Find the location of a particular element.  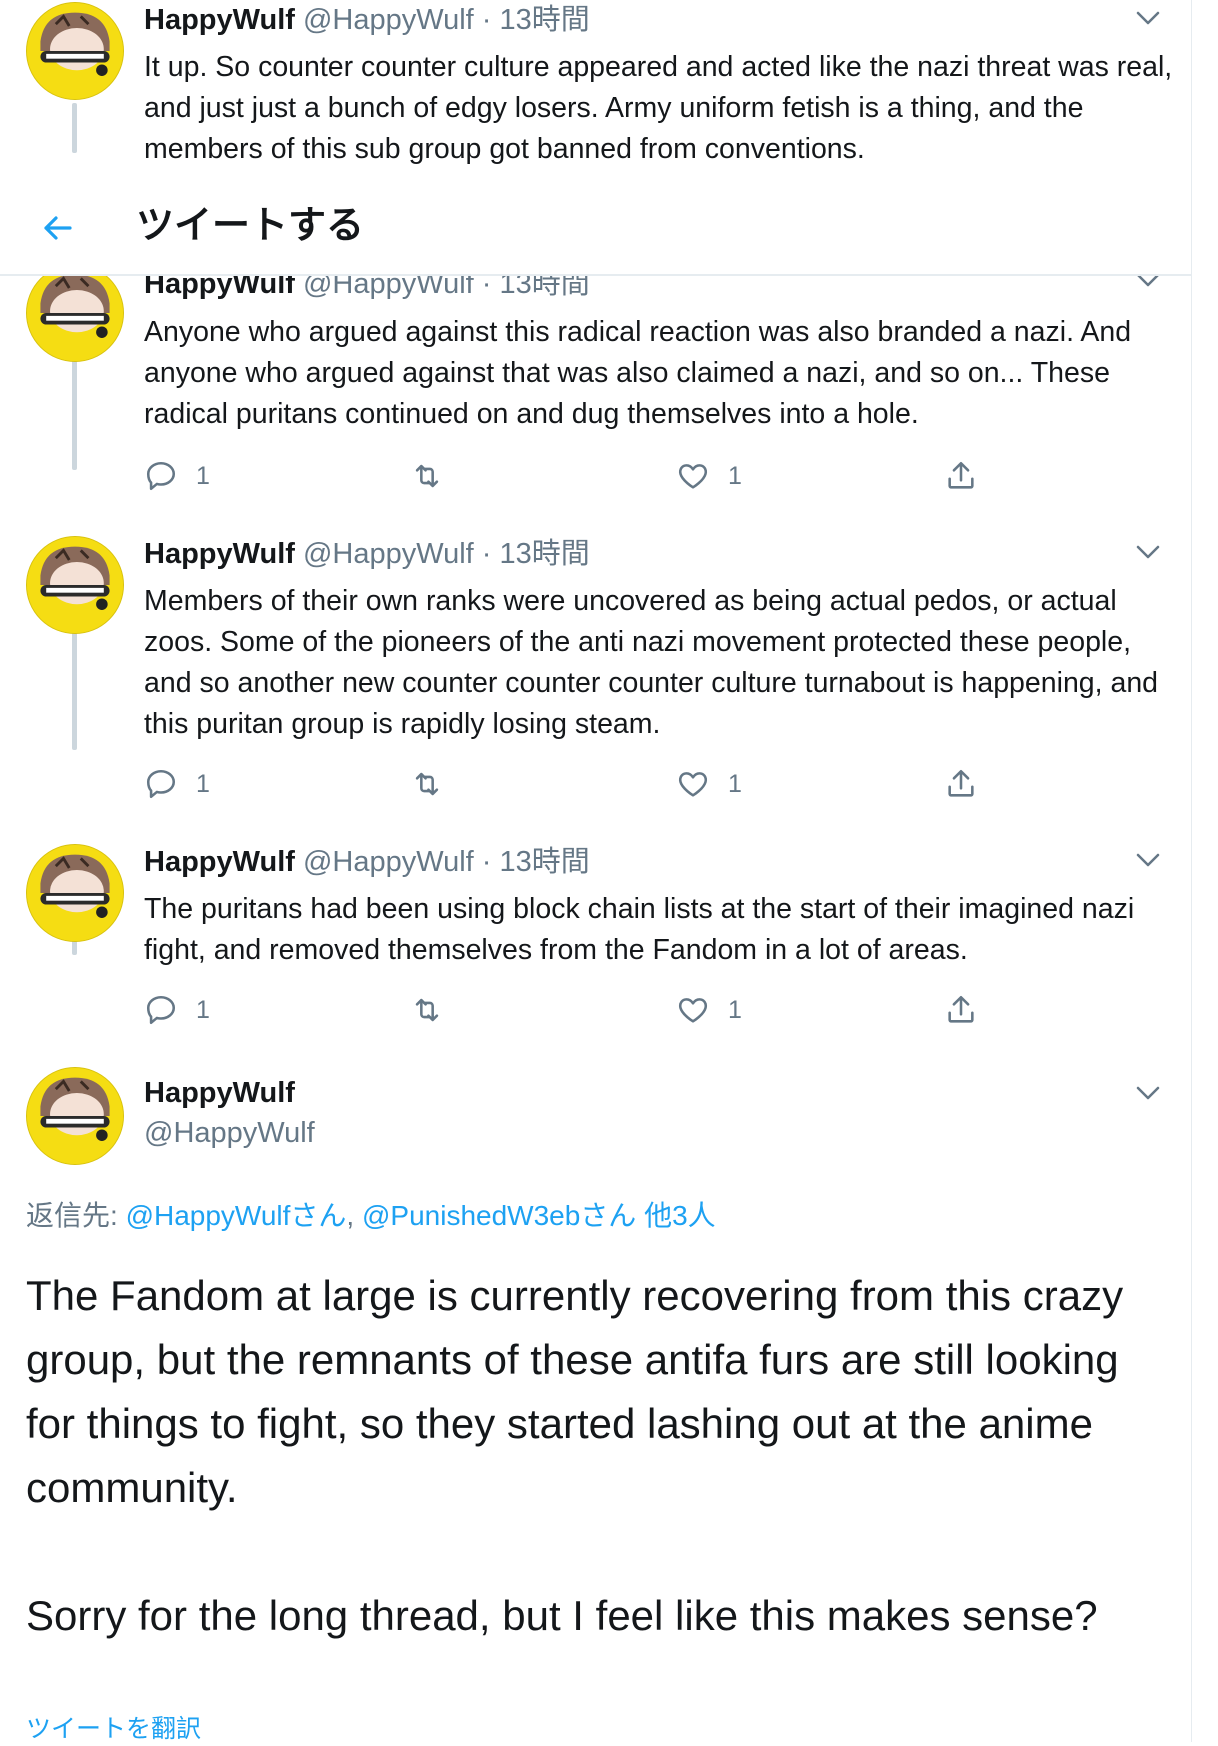

column-border is located at coordinates (1191, 871).